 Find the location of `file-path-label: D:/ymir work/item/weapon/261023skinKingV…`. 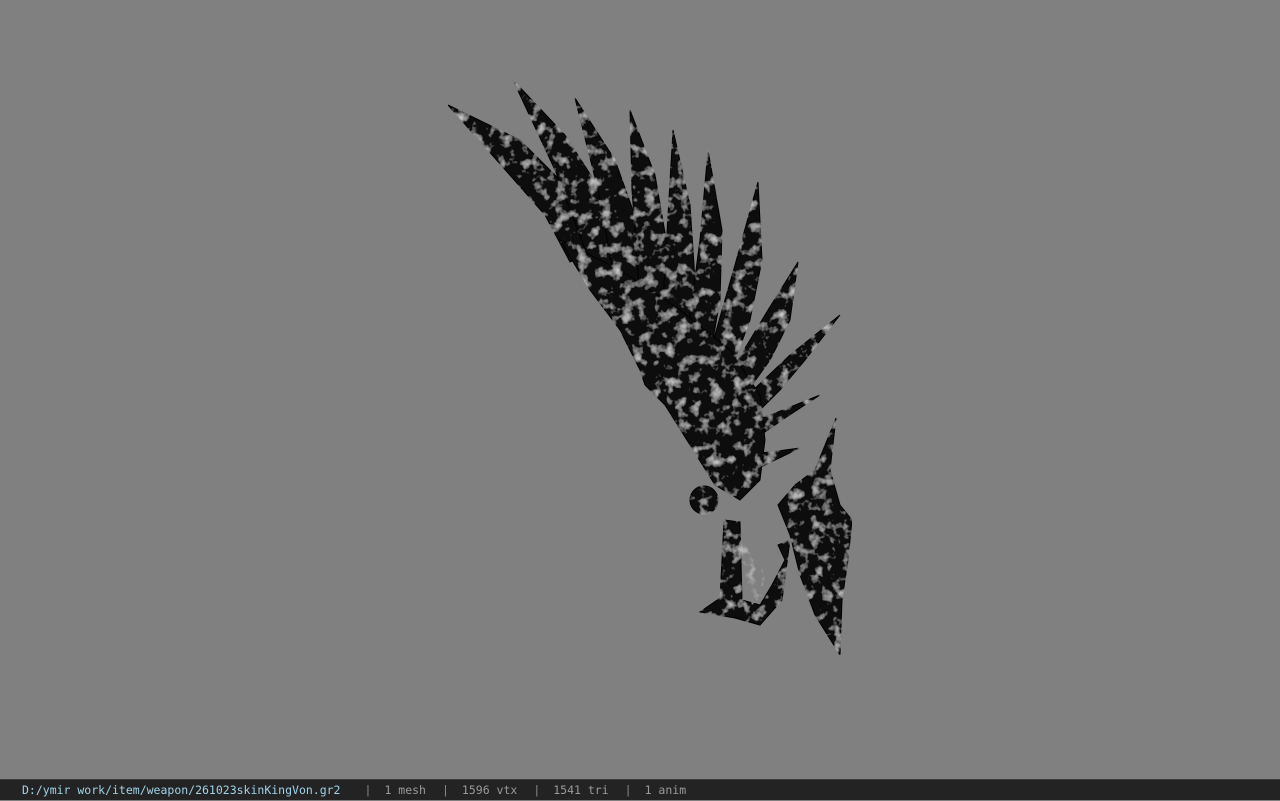

file-path-label: D:/ymir work/item/weapon/261023skinKingV… is located at coordinates (181, 789).